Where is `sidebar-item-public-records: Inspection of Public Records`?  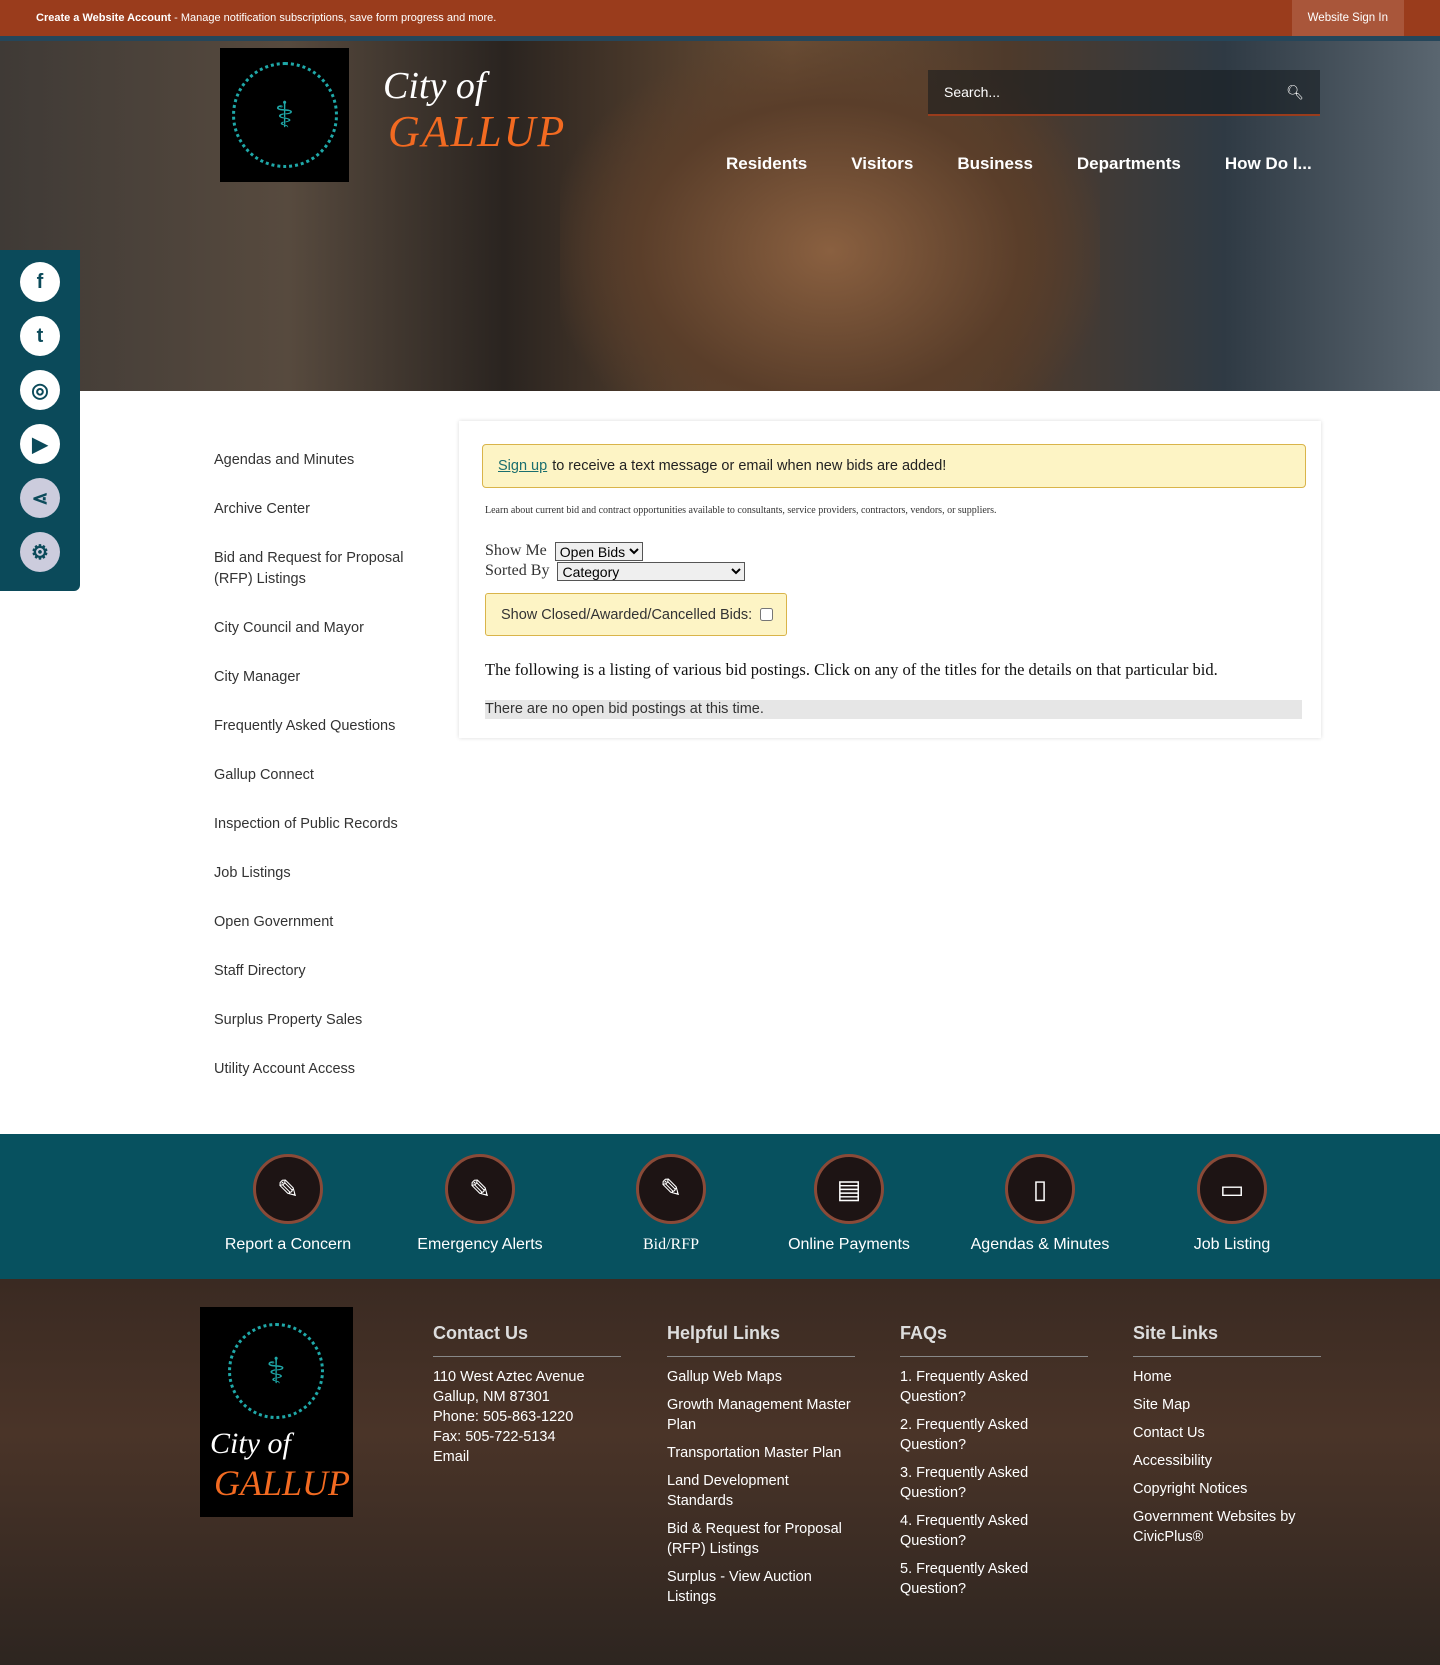
sidebar-item-public-records: Inspection of Public Records is located at coordinates (319, 824).